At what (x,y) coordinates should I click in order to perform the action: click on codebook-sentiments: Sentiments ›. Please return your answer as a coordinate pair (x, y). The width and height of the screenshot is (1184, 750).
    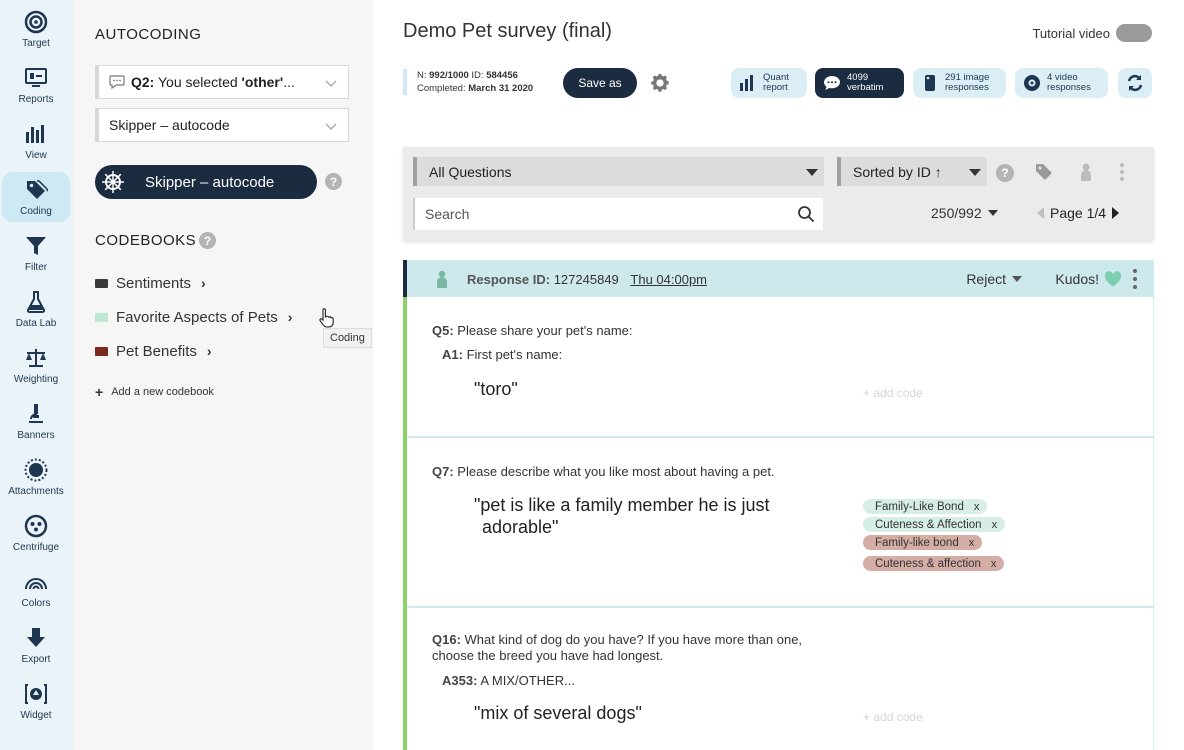
    Looking at the image, I should click on (150, 283).